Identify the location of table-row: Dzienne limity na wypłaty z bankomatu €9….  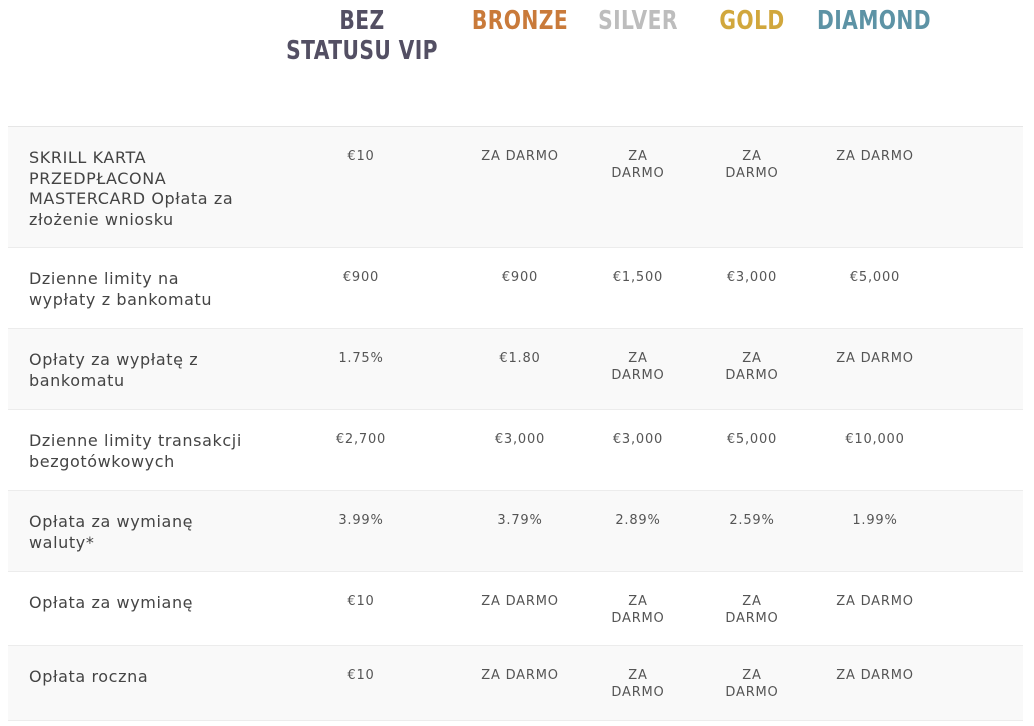
(515, 288).